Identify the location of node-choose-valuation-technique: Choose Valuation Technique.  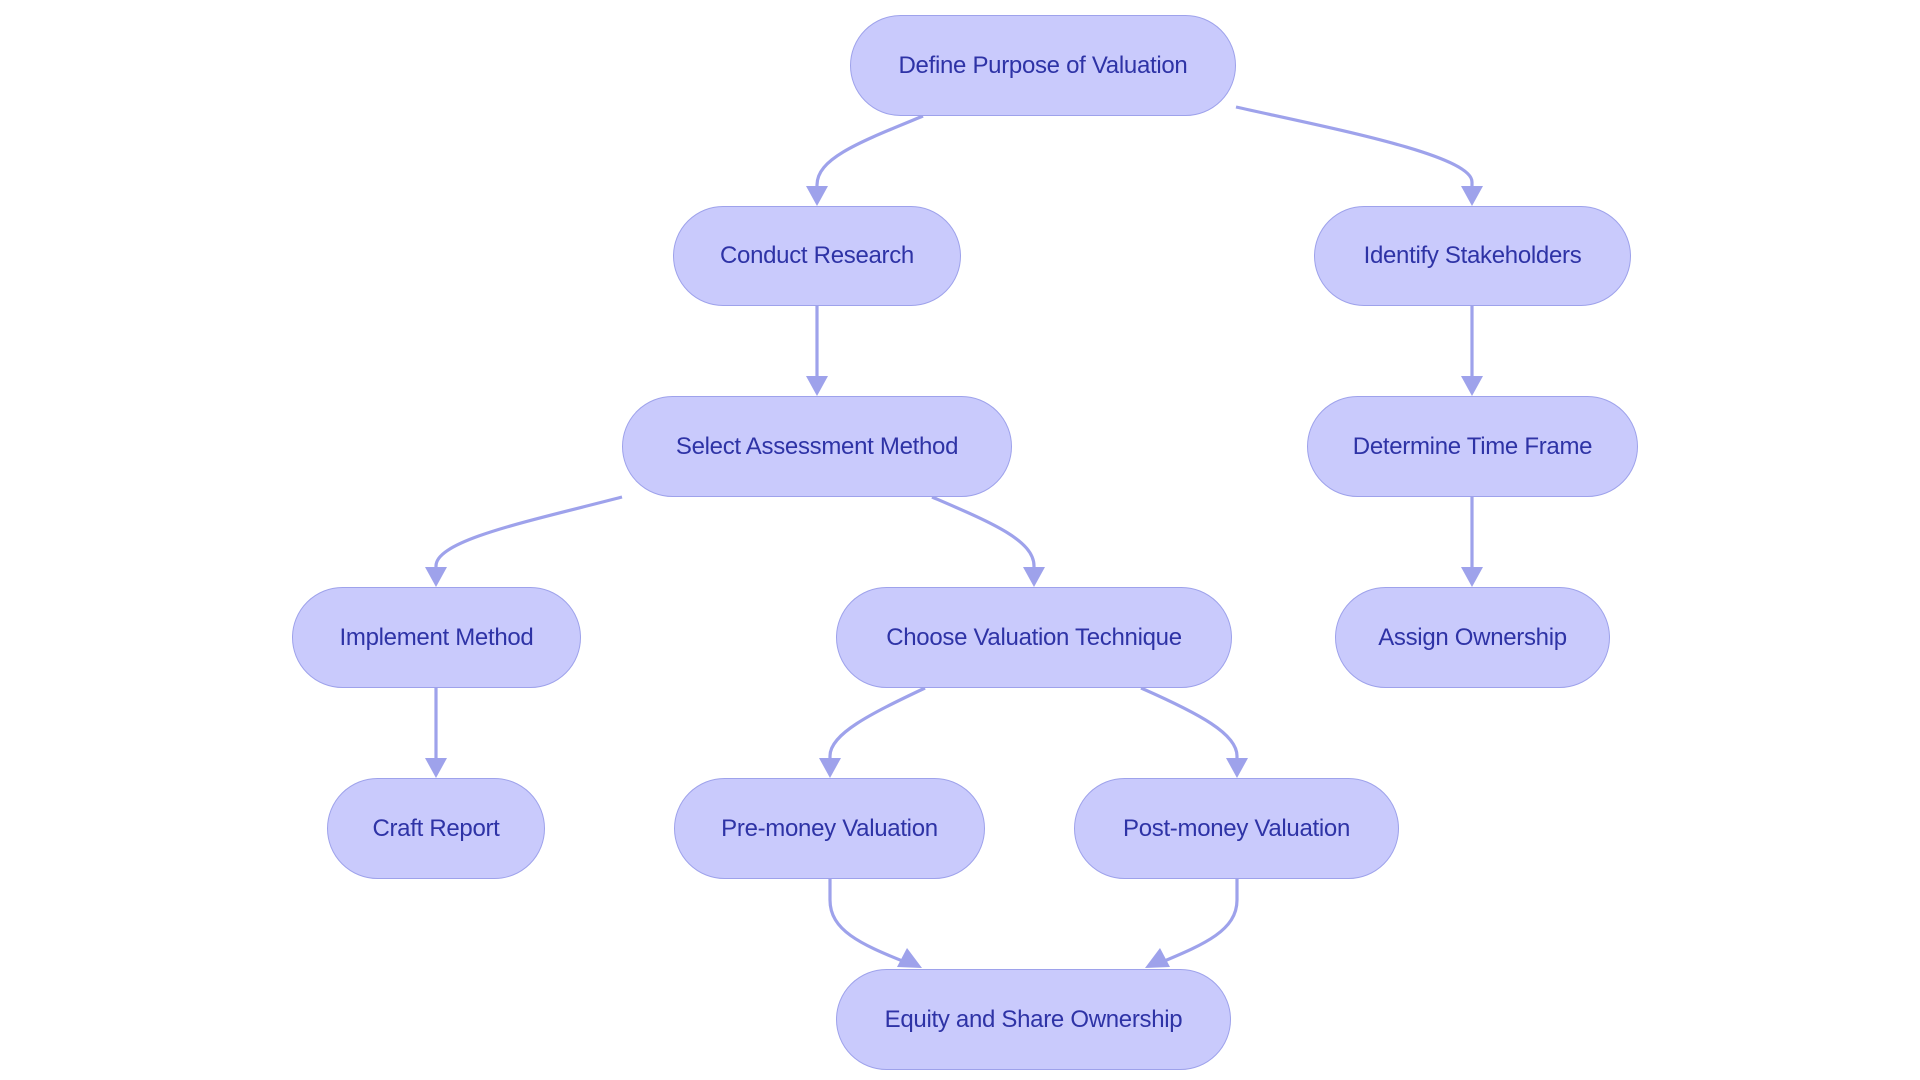
(1034, 637).